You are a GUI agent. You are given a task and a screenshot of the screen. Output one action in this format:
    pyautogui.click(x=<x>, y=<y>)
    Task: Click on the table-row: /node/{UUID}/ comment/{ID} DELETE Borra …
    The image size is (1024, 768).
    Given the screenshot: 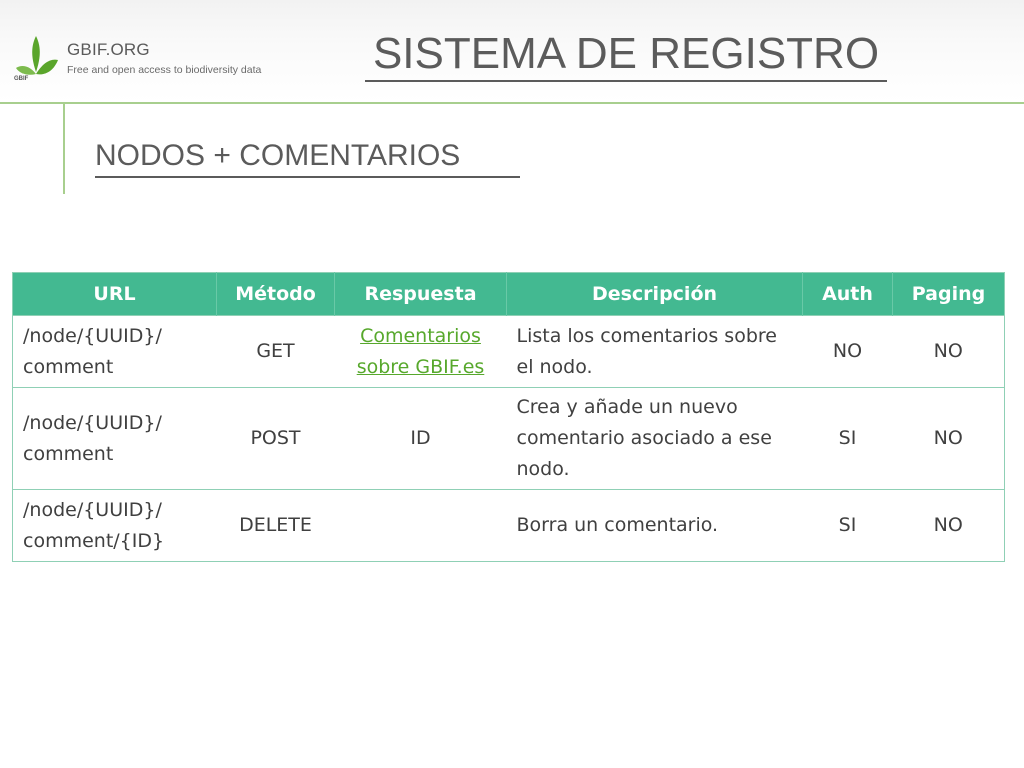 What is the action you would take?
    pyautogui.click(x=508, y=525)
    